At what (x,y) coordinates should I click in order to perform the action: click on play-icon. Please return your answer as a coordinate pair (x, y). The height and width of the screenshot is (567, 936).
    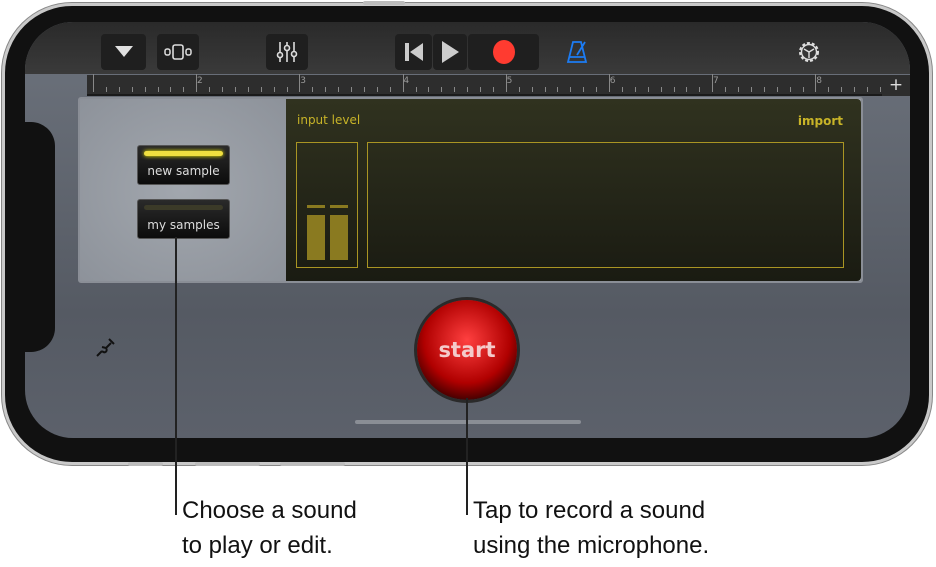
    Looking at the image, I should click on (450, 52).